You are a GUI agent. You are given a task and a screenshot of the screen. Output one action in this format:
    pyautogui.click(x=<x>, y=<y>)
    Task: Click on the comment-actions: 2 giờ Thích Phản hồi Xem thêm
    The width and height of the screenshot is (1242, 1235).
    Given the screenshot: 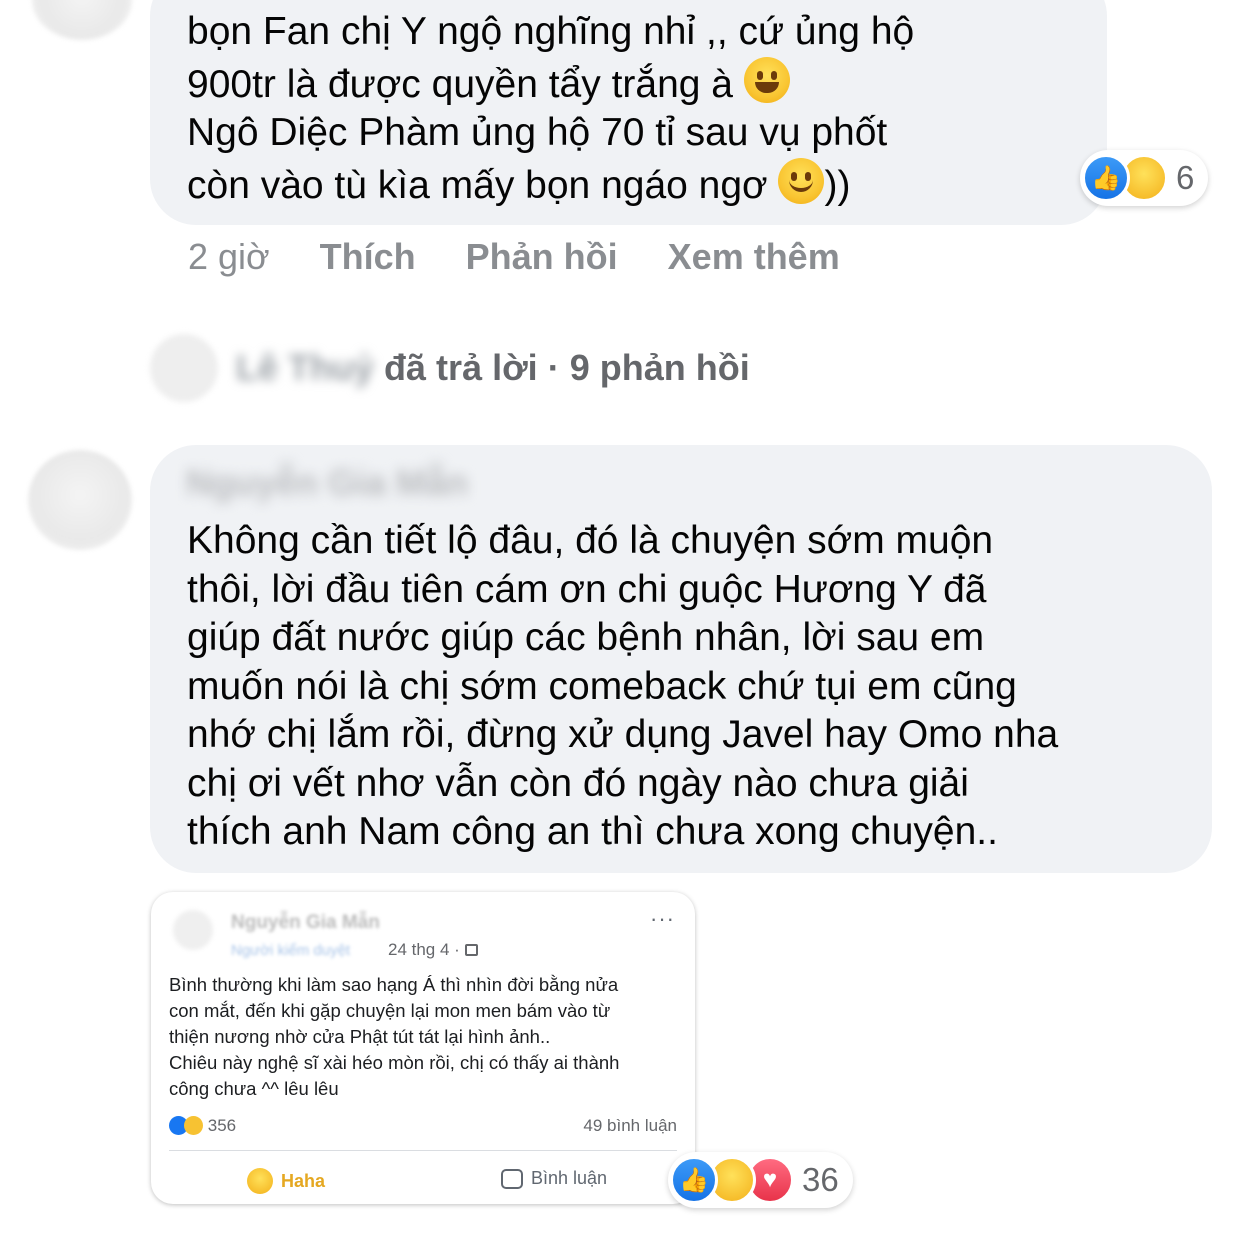 What is the action you would take?
    pyautogui.click(x=514, y=257)
    